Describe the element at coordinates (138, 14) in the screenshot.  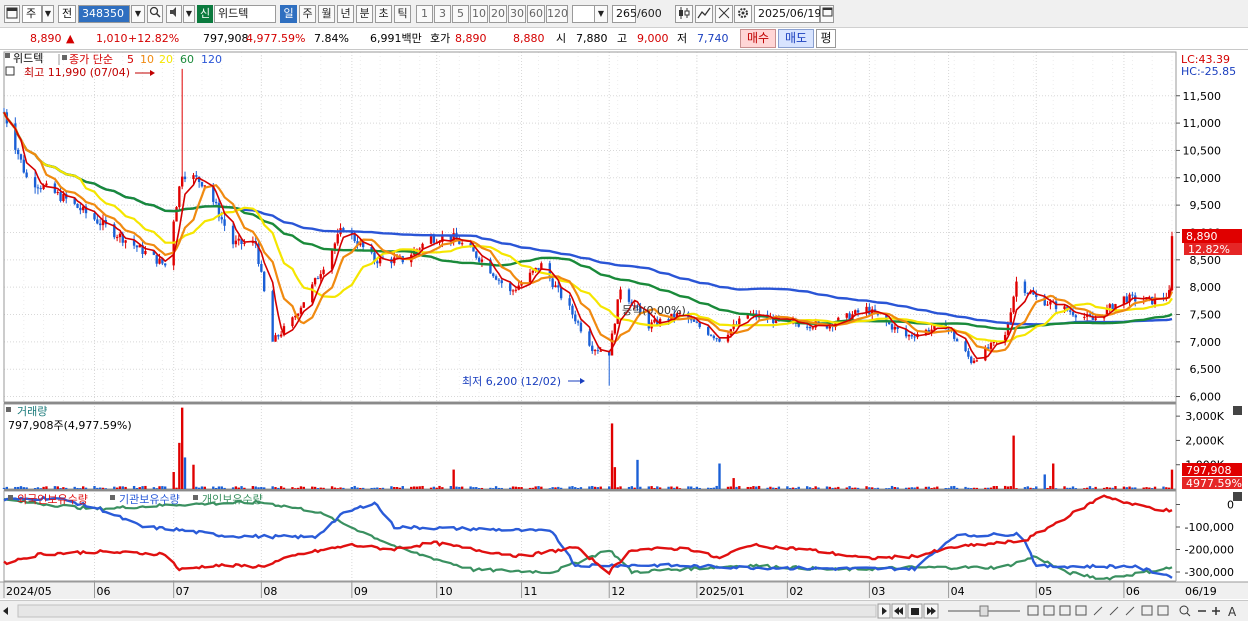
I see `code-dropdown-icon: ▼` at that location.